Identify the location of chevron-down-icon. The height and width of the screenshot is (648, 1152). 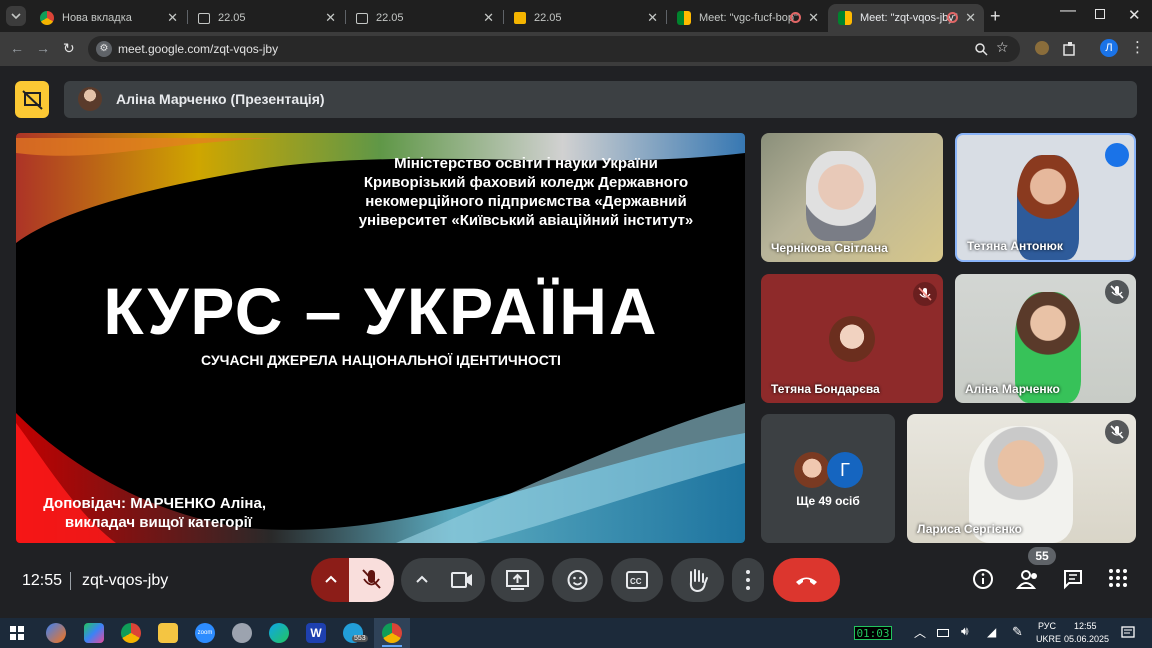
(16, 16).